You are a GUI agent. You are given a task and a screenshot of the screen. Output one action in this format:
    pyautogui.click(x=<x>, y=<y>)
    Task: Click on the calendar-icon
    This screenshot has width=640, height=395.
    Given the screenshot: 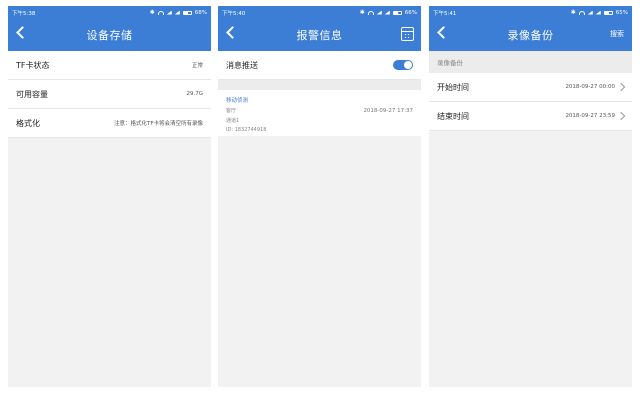 What is the action you would take?
    pyautogui.click(x=407, y=34)
    